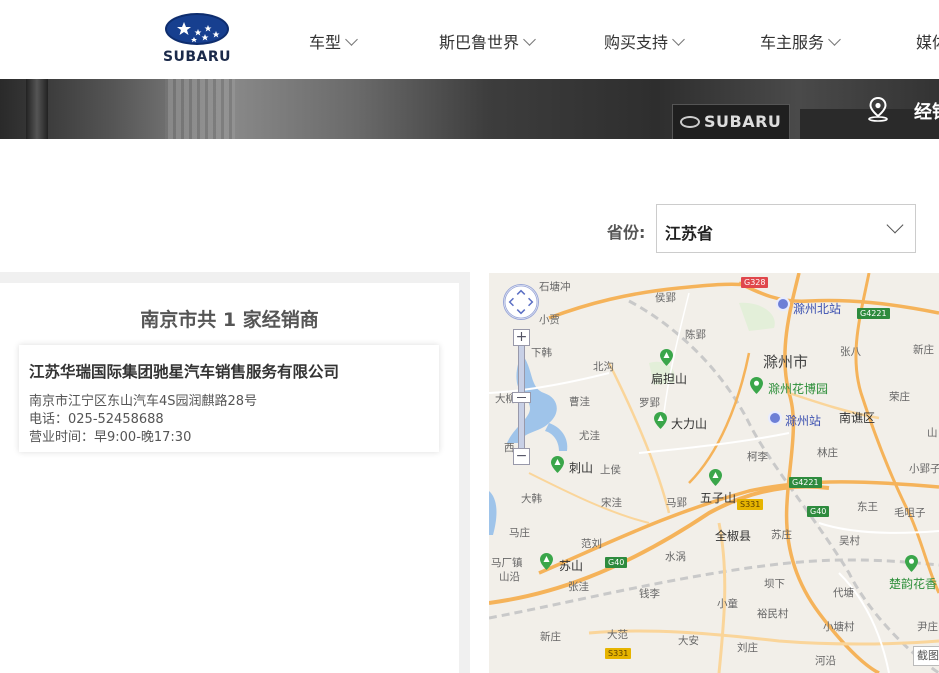  Describe the element at coordinates (786, 228) in the screenshot. I see `province-select: 江苏省` at that location.